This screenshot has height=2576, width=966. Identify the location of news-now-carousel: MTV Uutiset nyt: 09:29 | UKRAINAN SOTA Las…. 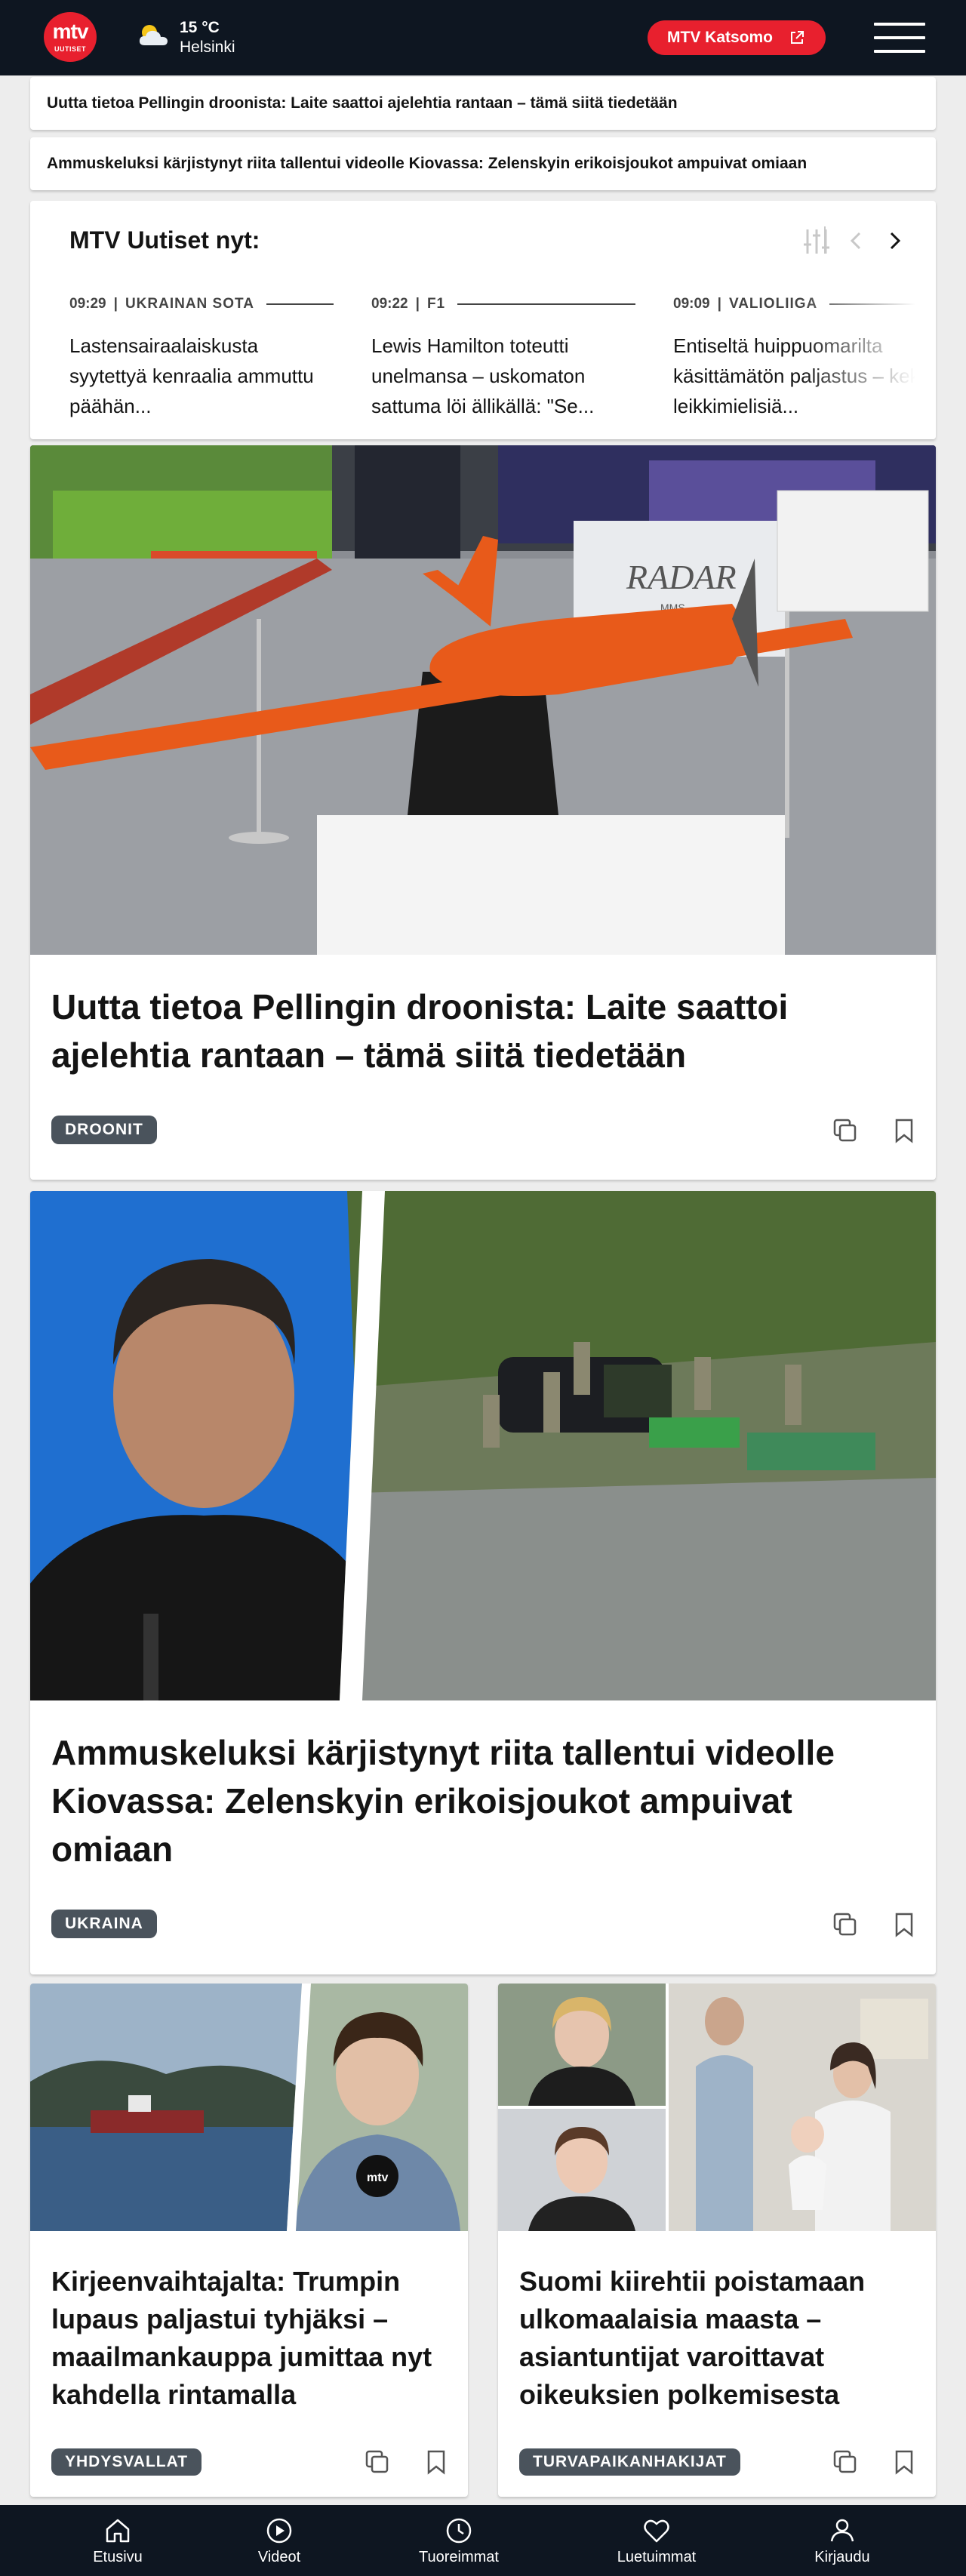
(483, 320).